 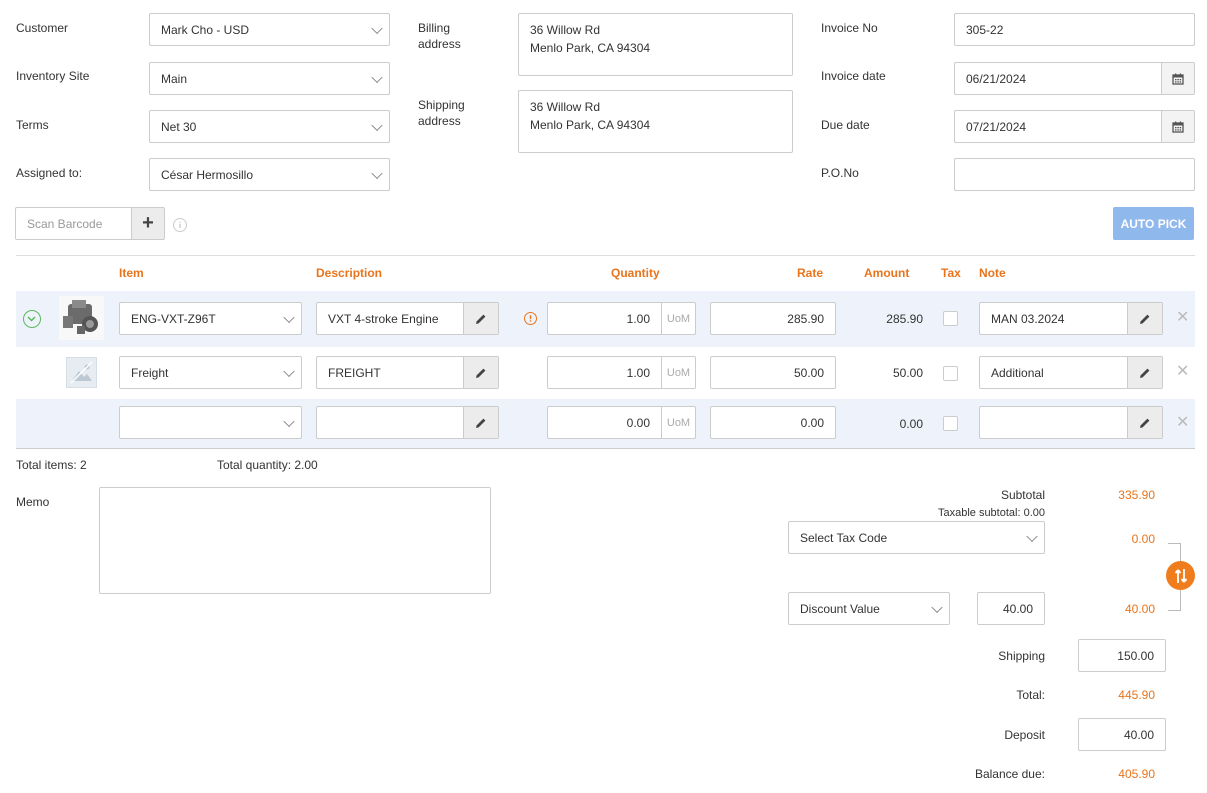 What do you see at coordinates (32, 125) in the screenshot?
I see `terms-label: Terms` at bounding box center [32, 125].